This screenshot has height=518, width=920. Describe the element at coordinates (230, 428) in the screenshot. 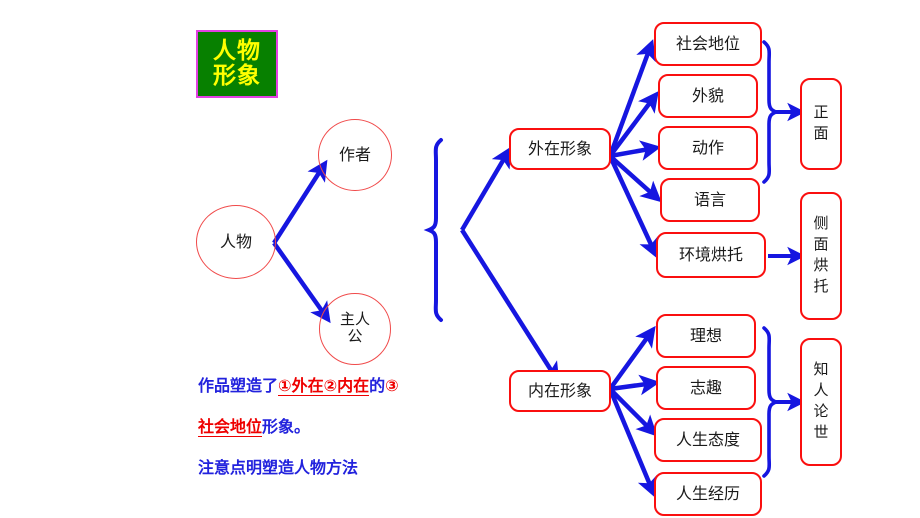

I see `annotation-line2-seg1: 社会地位` at that location.